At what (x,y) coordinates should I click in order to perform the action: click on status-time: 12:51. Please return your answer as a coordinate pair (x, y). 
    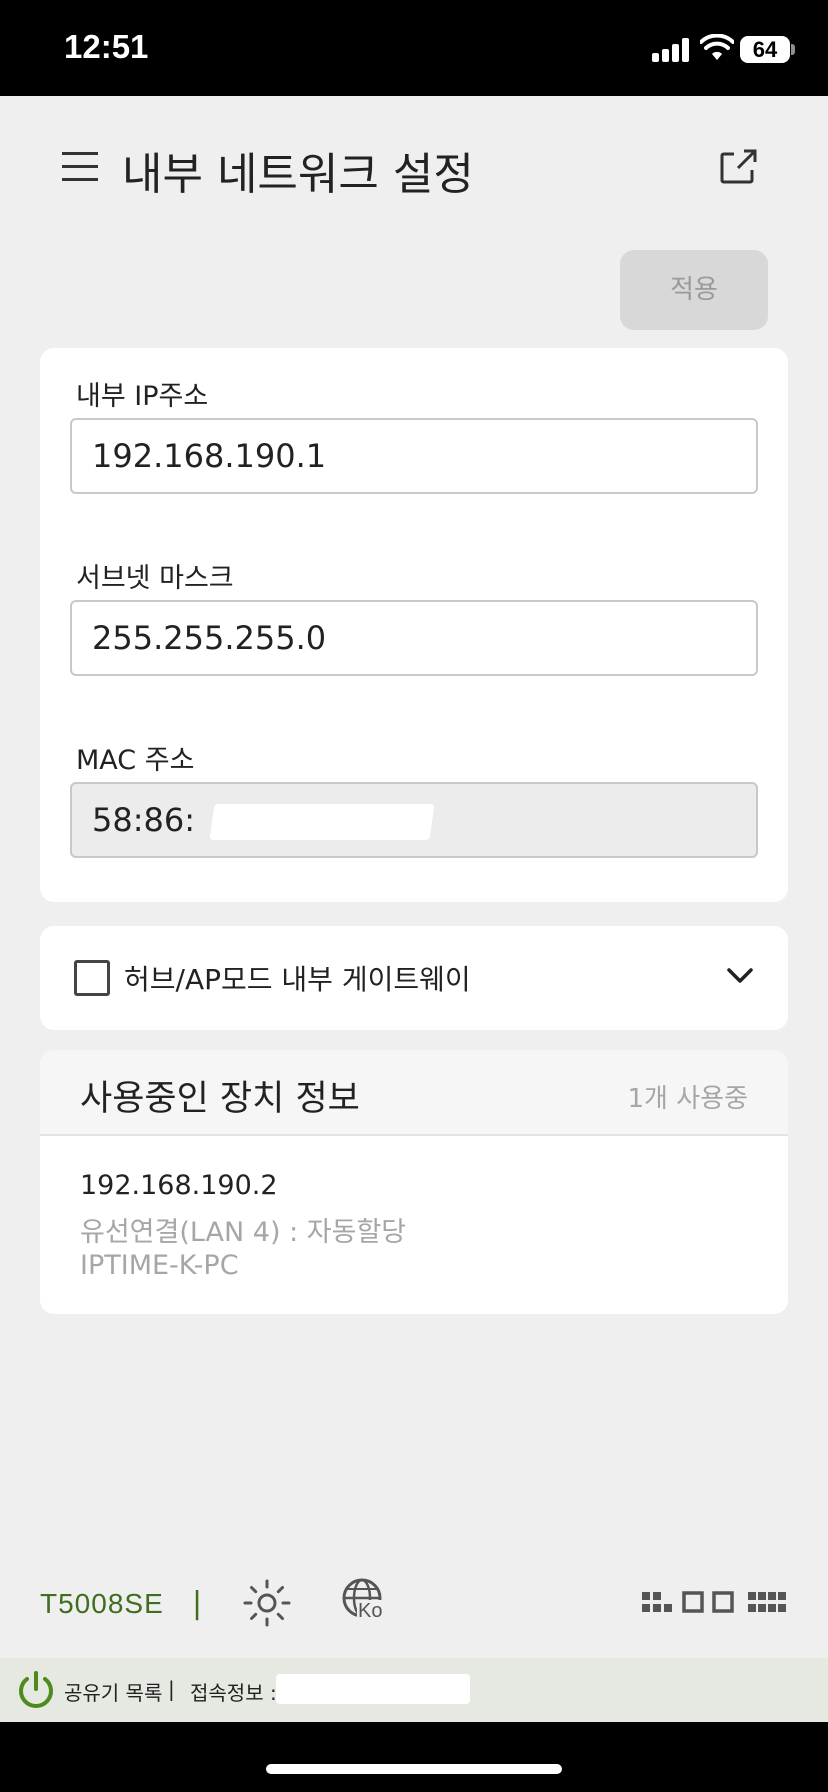
    Looking at the image, I should click on (106, 46).